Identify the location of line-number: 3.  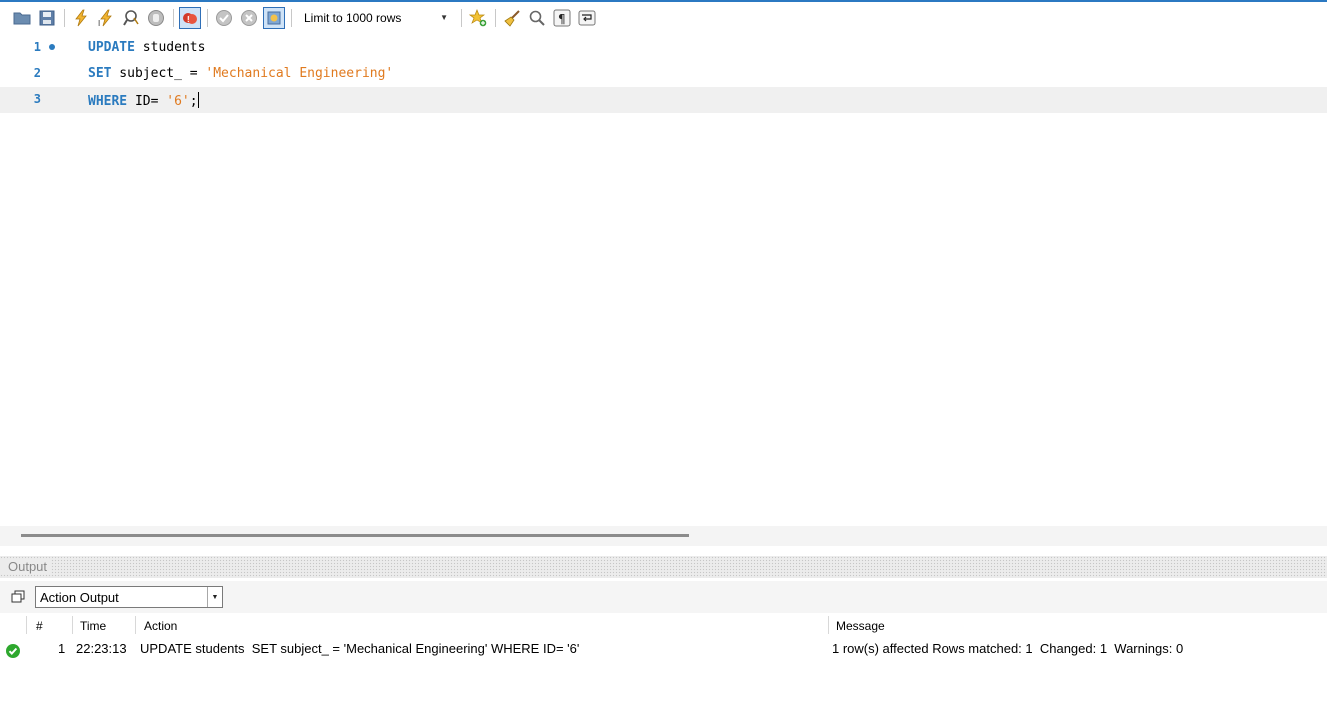
(37, 99).